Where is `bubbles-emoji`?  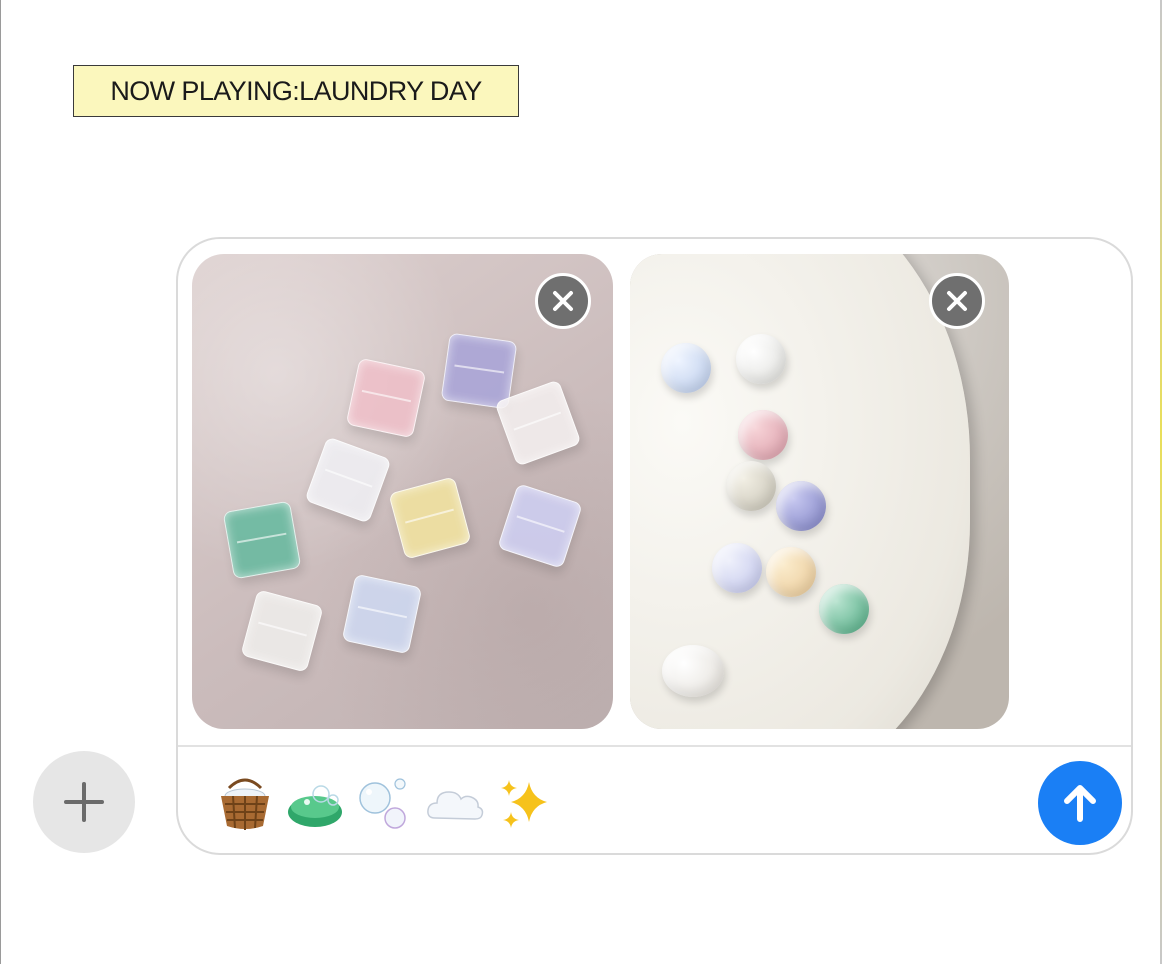
bubbles-emoji is located at coordinates (385, 804).